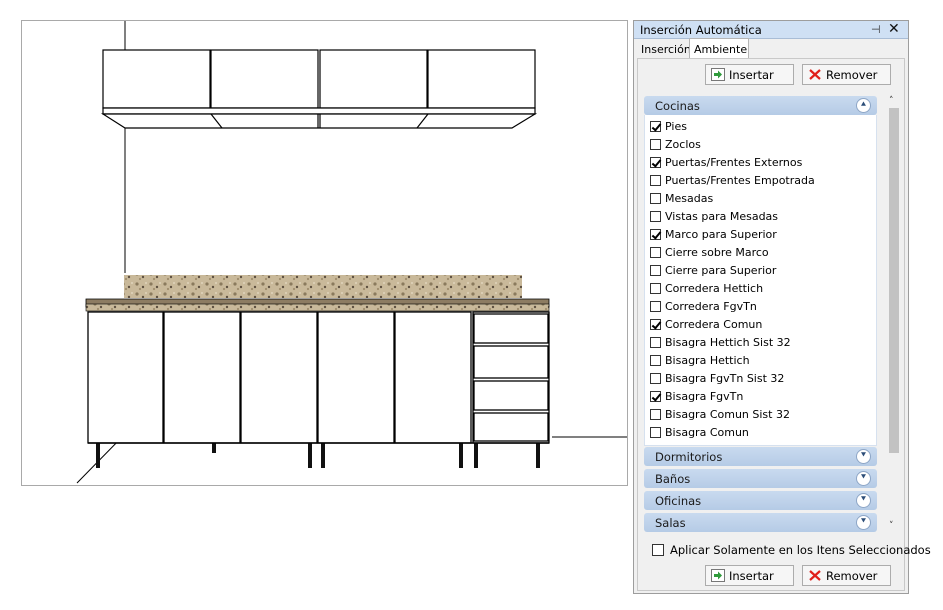 Image resolution: width=943 pixels, height=610 pixels. I want to click on tab-ambiente: Ambiente, so click(719, 48).